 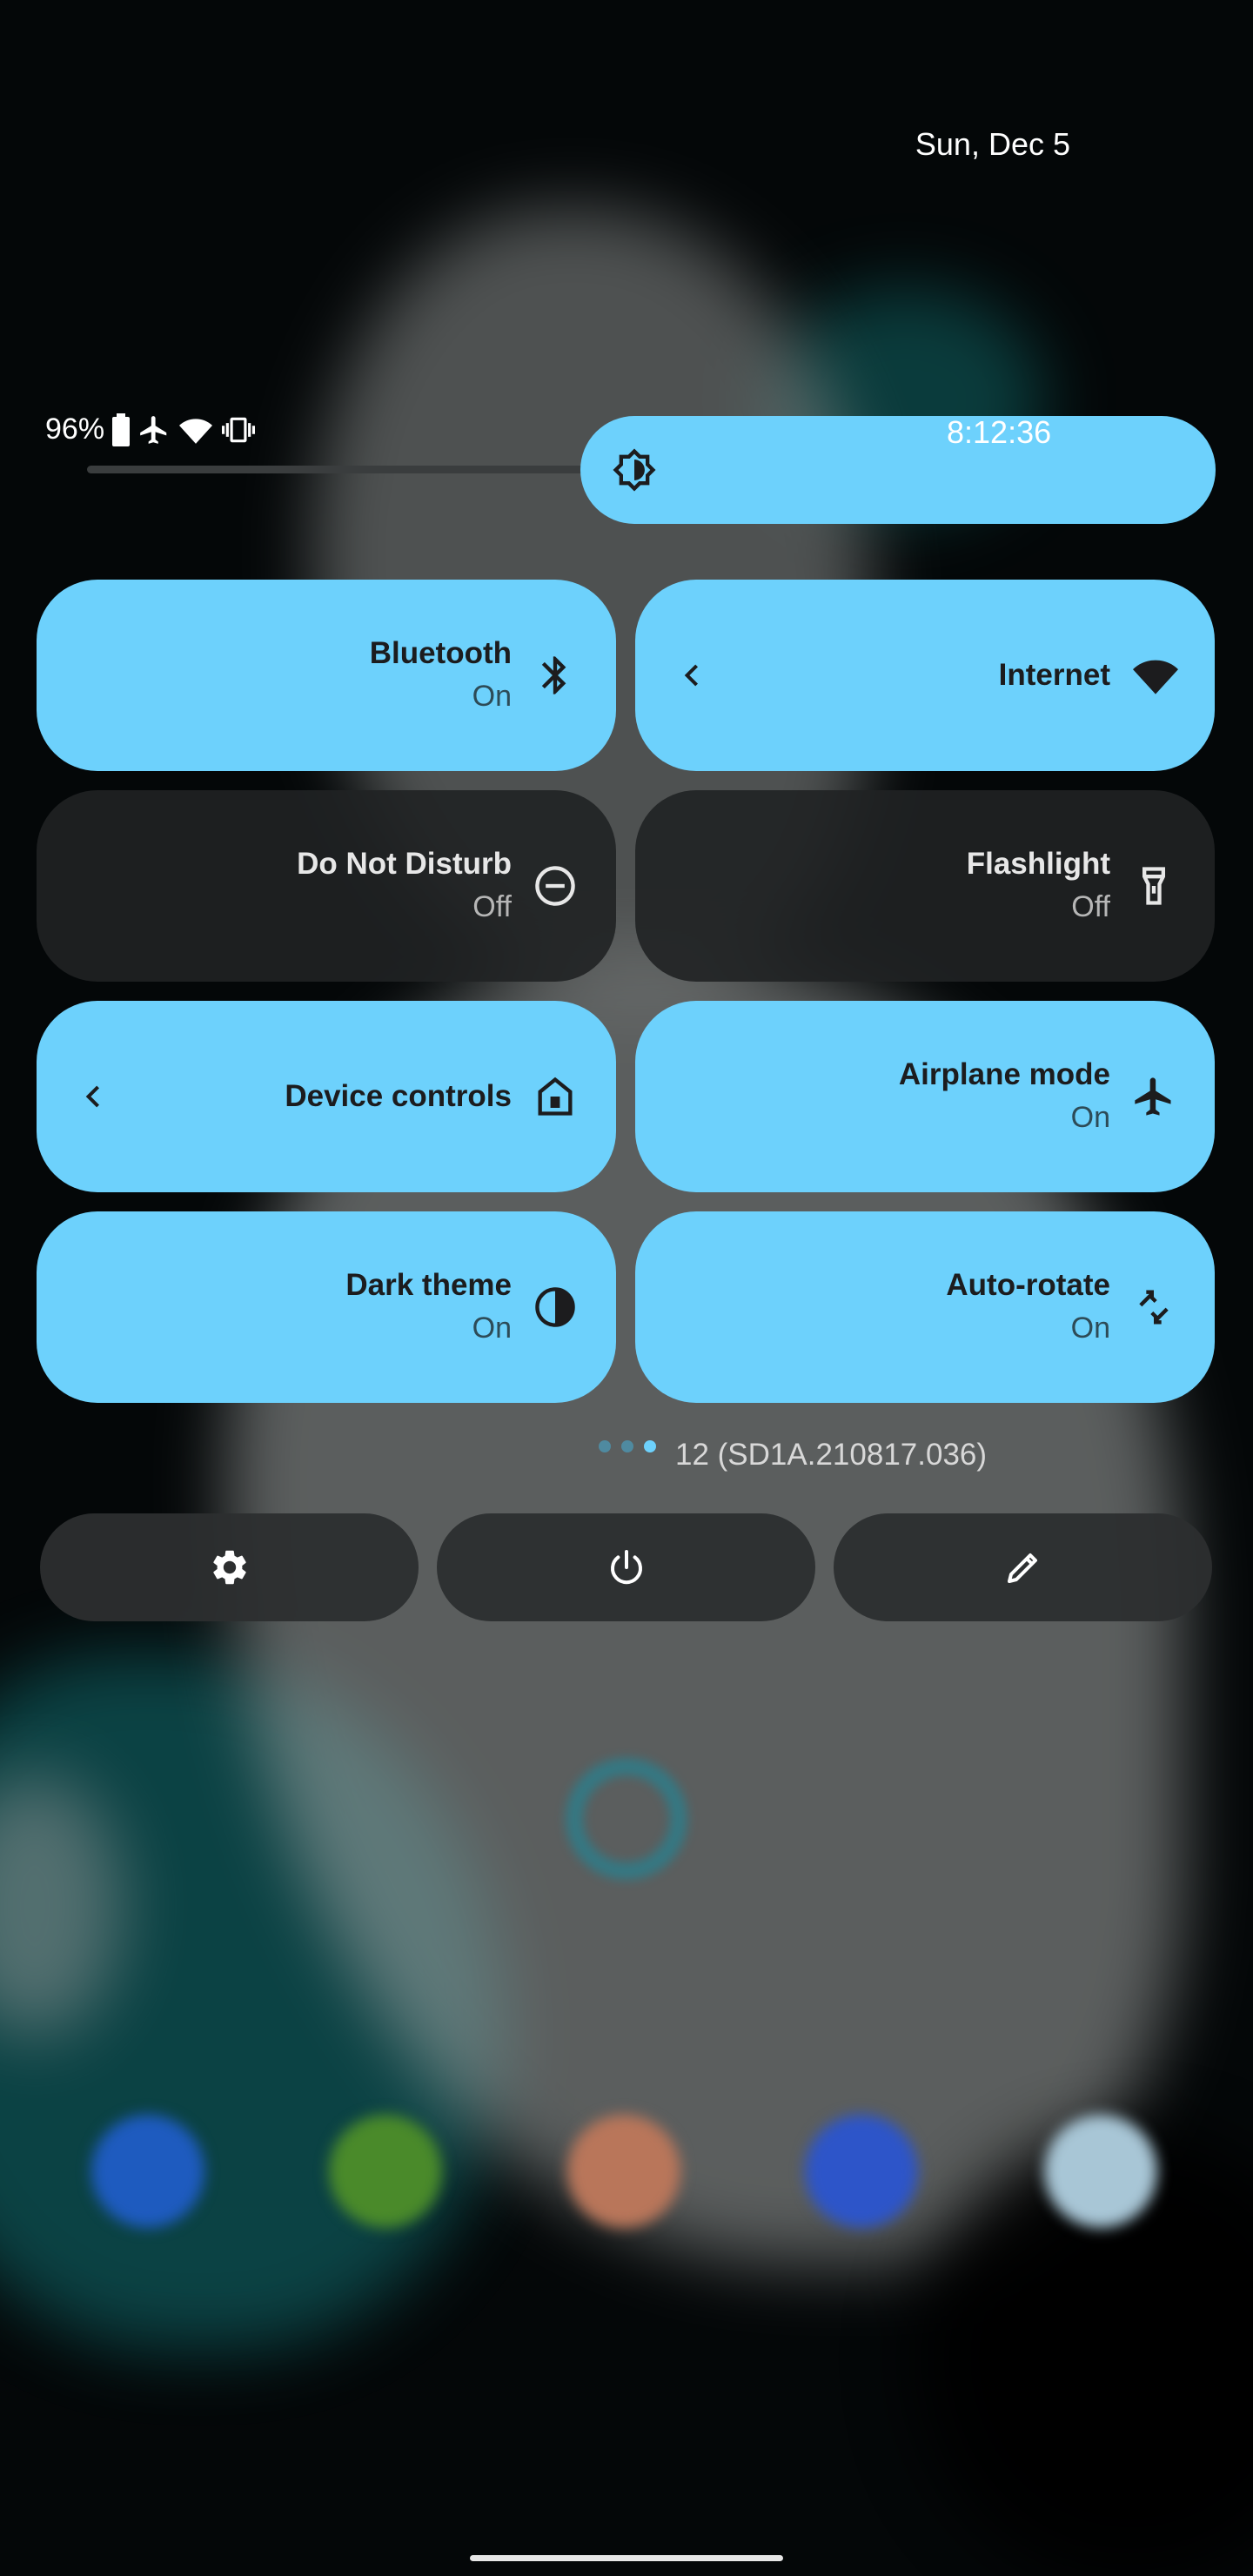 What do you see at coordinates (348, 470) in the screenshot?
I see `brightness-slider-track` at bounding box center [348, 470].